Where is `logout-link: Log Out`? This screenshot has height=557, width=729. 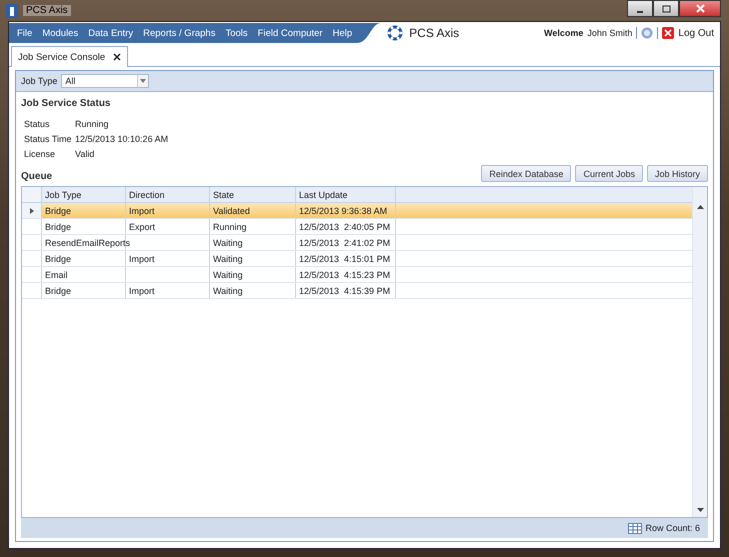 logout-link: Log Out is located at coordinates (696, 33).